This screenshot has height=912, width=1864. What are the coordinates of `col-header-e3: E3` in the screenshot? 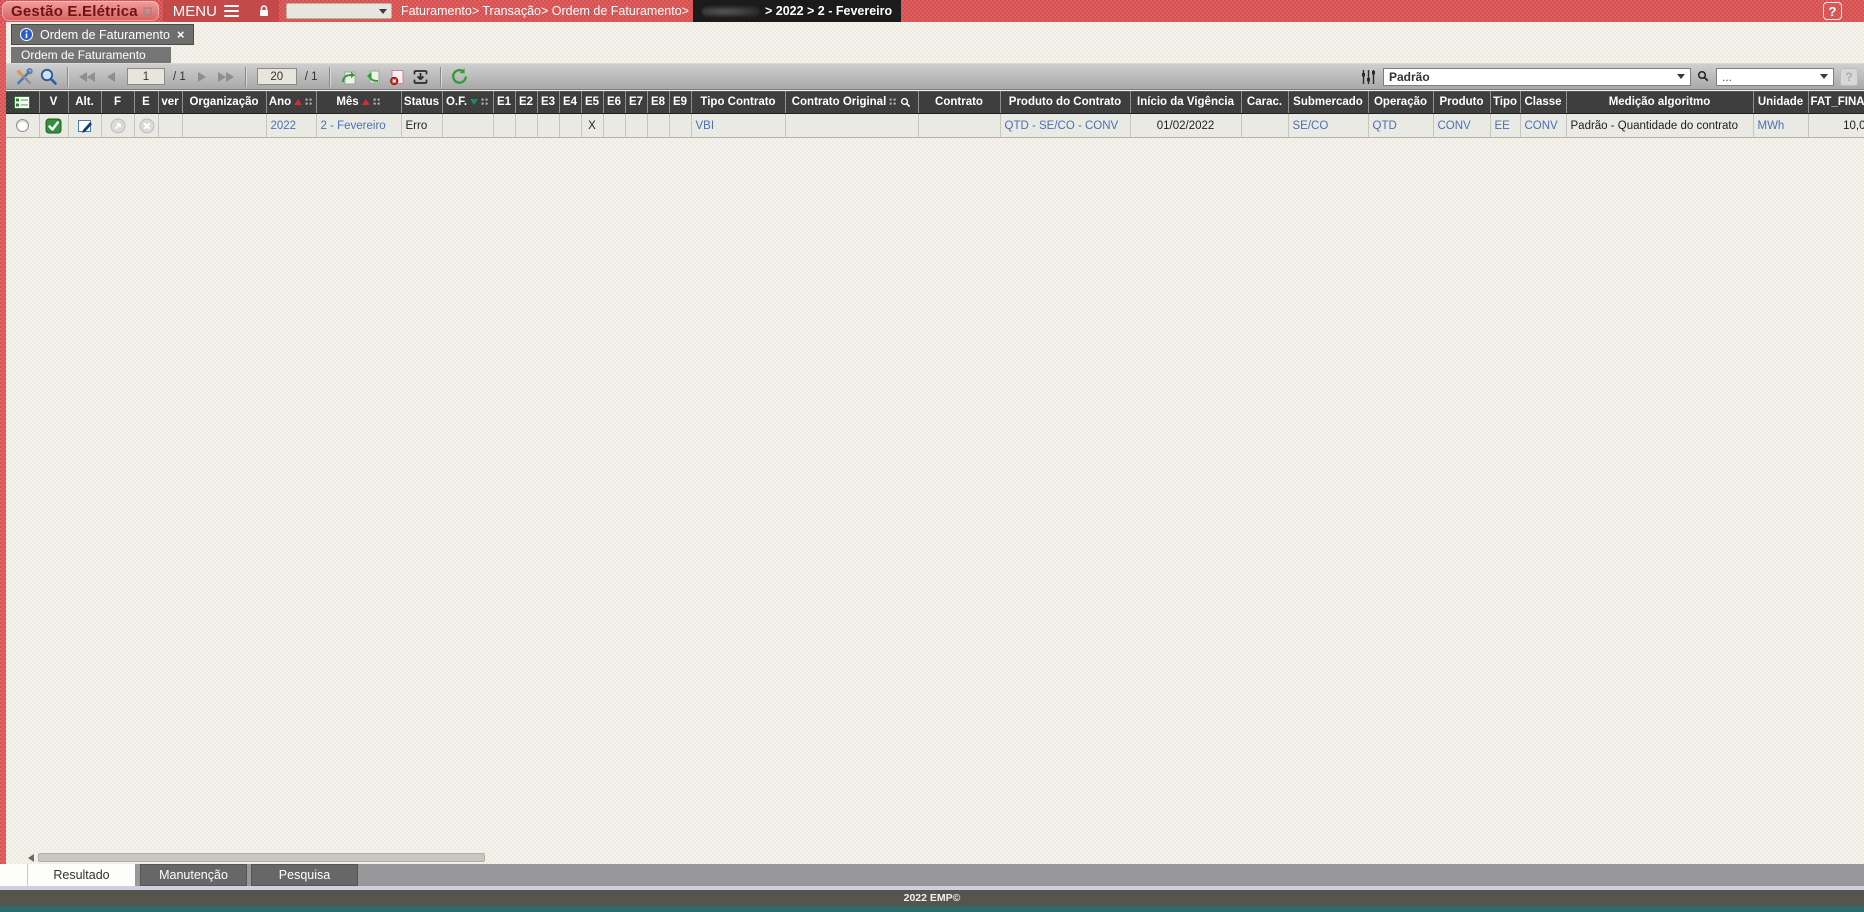 It's located at (548, 102).